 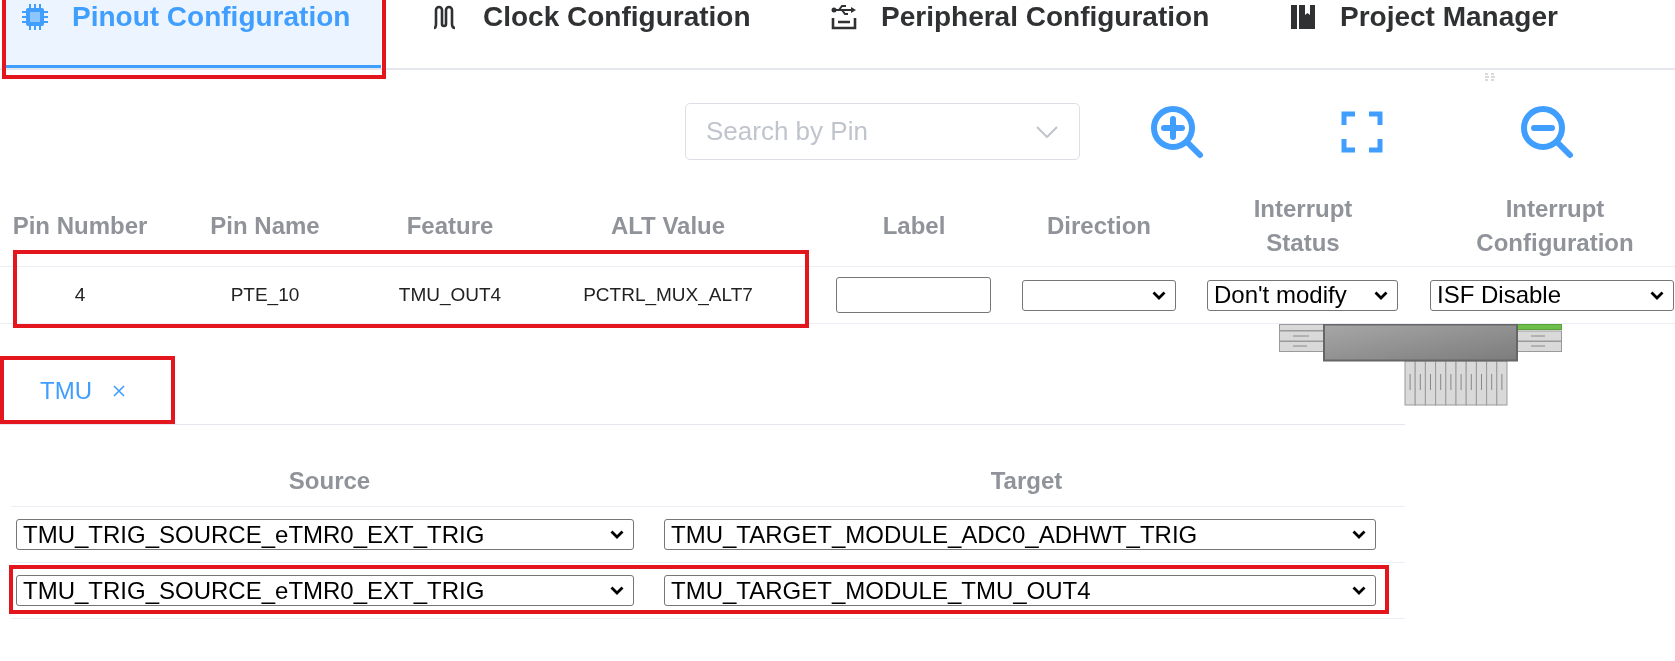 I want to click on zoom-out-button, so click(x=1546, y=131).